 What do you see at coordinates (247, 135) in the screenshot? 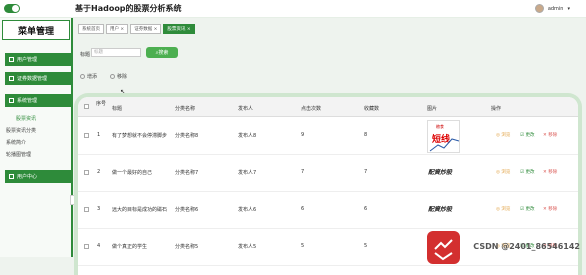
I see `cell-publisher: 发布人8` at bounding box center [247, 135].